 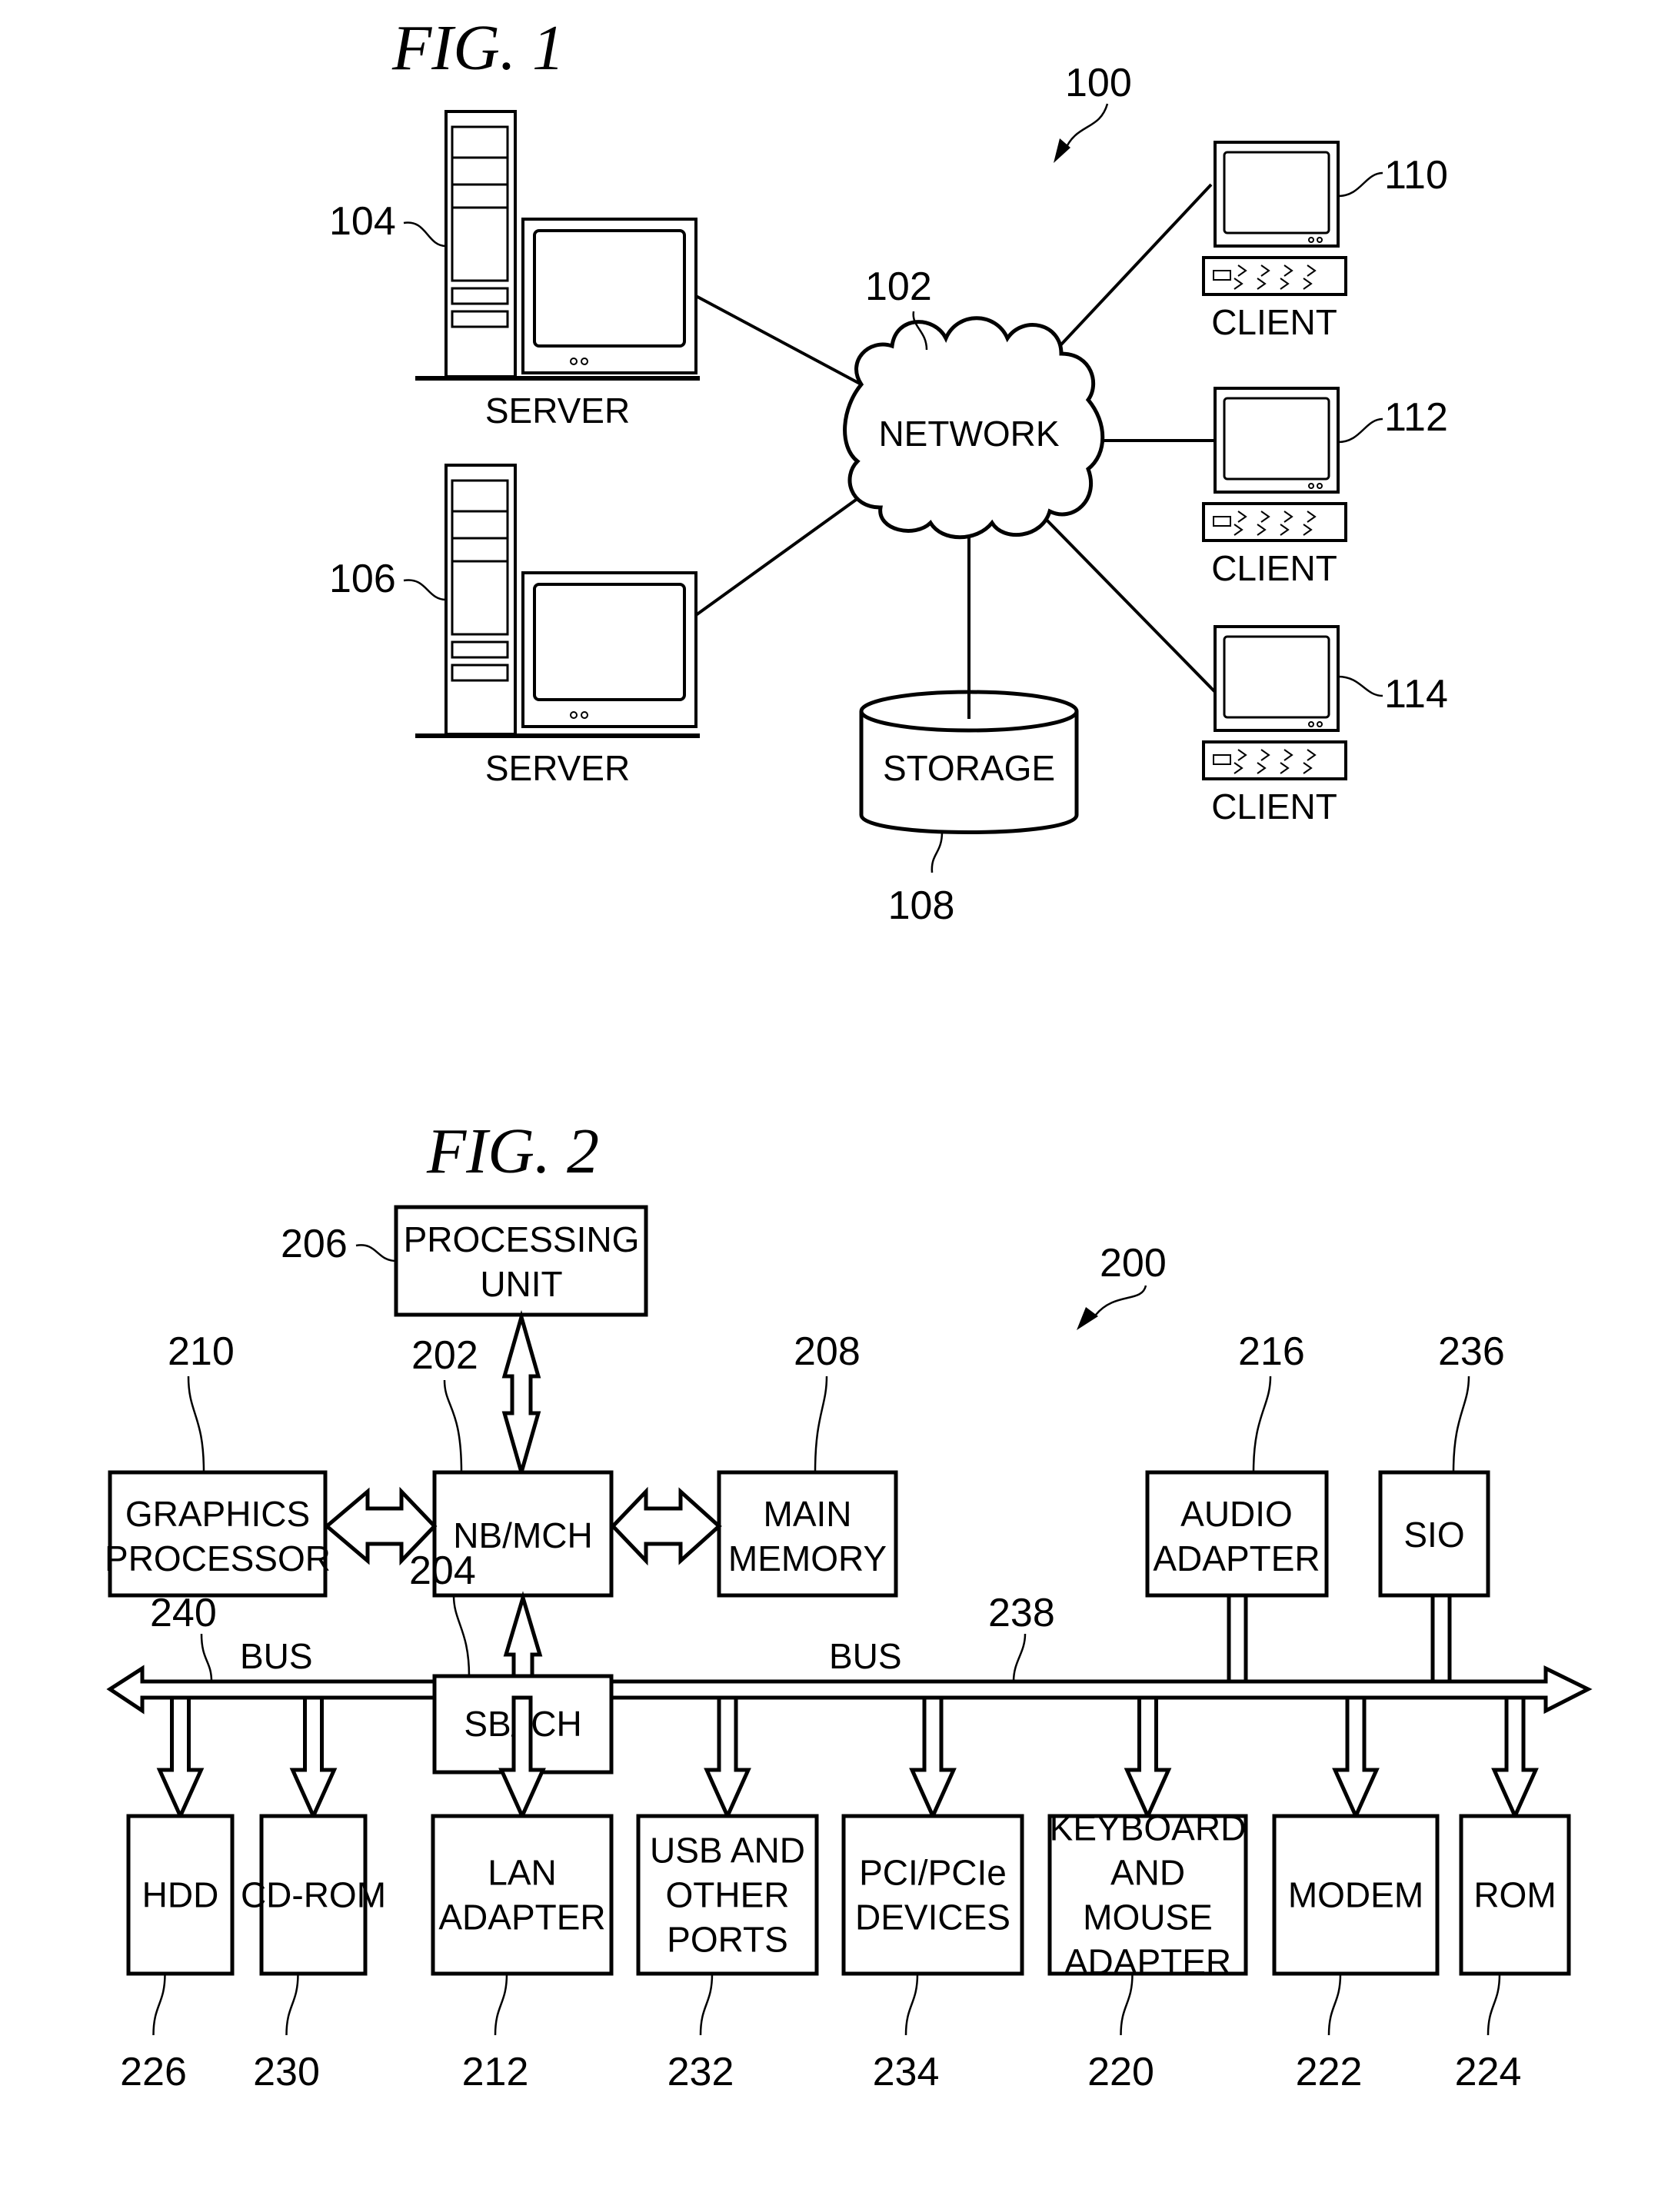 What do you see at coordinates (1127, 602) in the screenshot?
I see `link-network-client114` at bounding box center [1127, 602].